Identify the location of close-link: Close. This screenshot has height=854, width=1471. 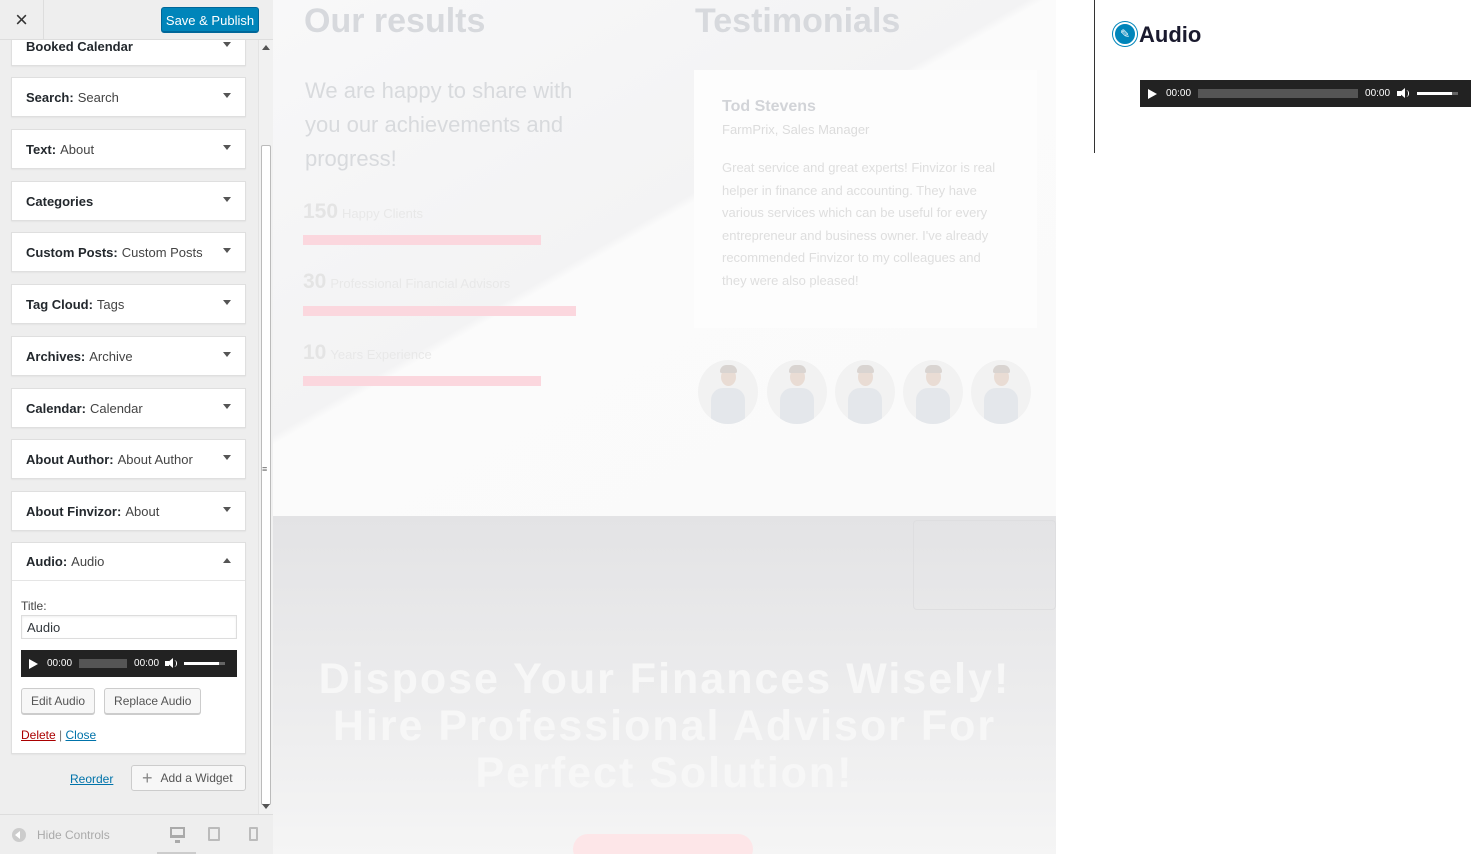
(81, 735).